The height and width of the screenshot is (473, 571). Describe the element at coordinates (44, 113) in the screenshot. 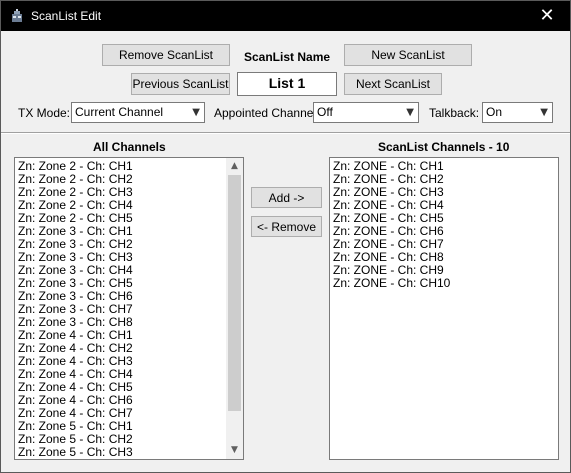

I see `tx-mode-label: TX Mode:` at that location.